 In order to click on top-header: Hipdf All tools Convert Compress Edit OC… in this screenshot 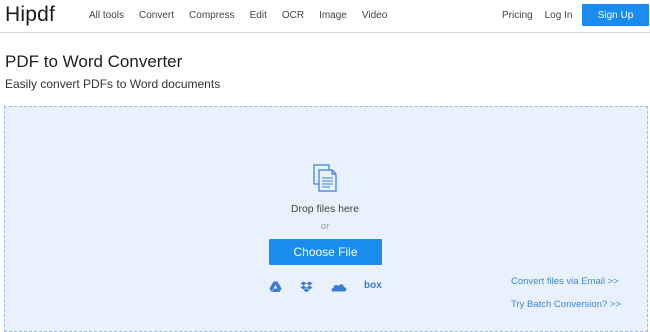, I will do `click(325, 16)`.